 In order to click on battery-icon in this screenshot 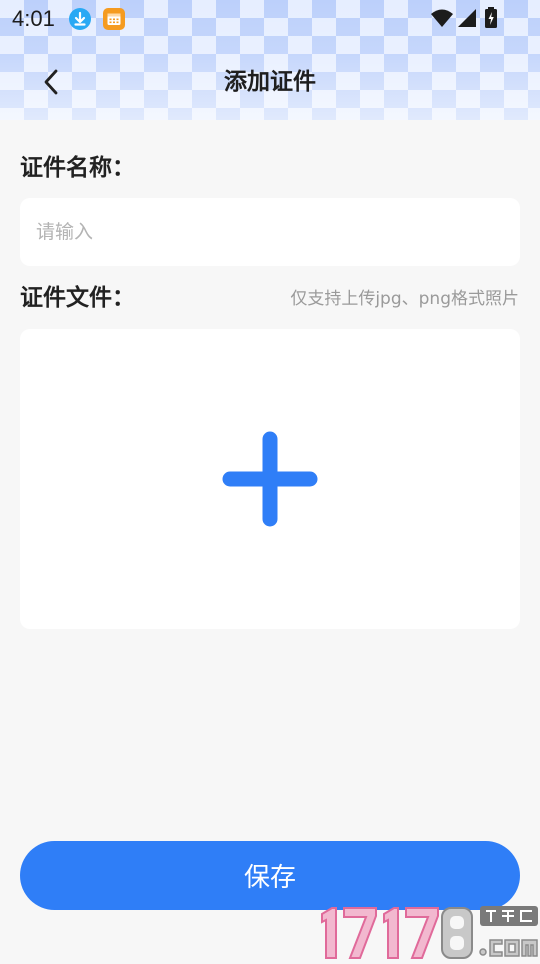, I will do `click(491, 20)`.